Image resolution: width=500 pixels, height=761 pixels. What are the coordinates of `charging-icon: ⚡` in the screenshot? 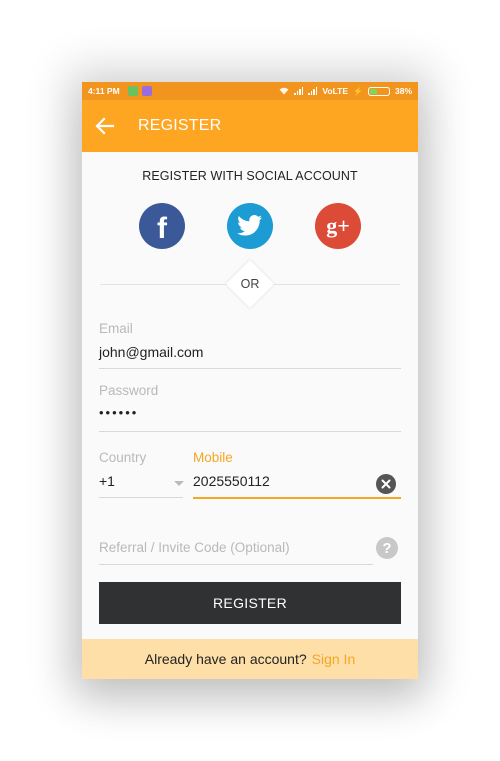 It's located at (358, 91).